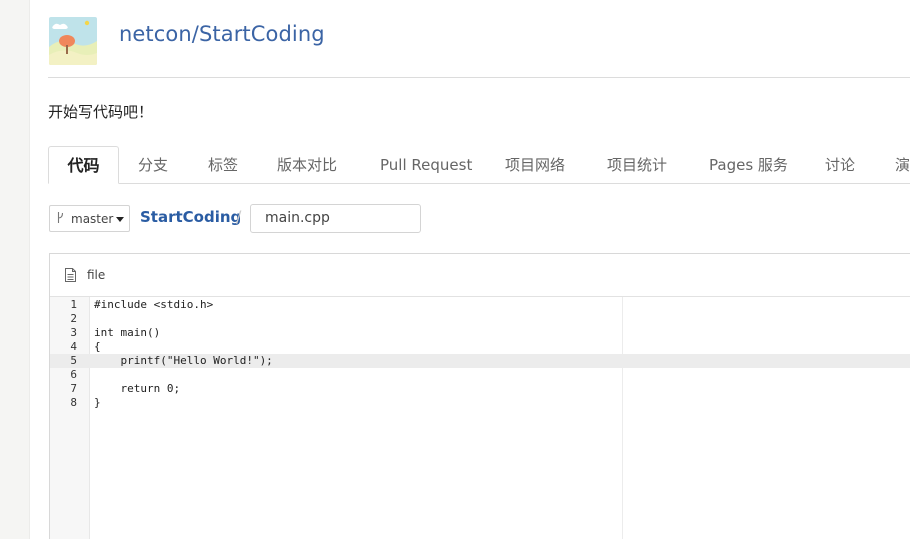 The height and width of the screenshot is (539, 910). What do you see at coordinates (479, 47) in the screenshot?
I see `repo-header: netcon/StartCoding` at bounding box center [479, 47].